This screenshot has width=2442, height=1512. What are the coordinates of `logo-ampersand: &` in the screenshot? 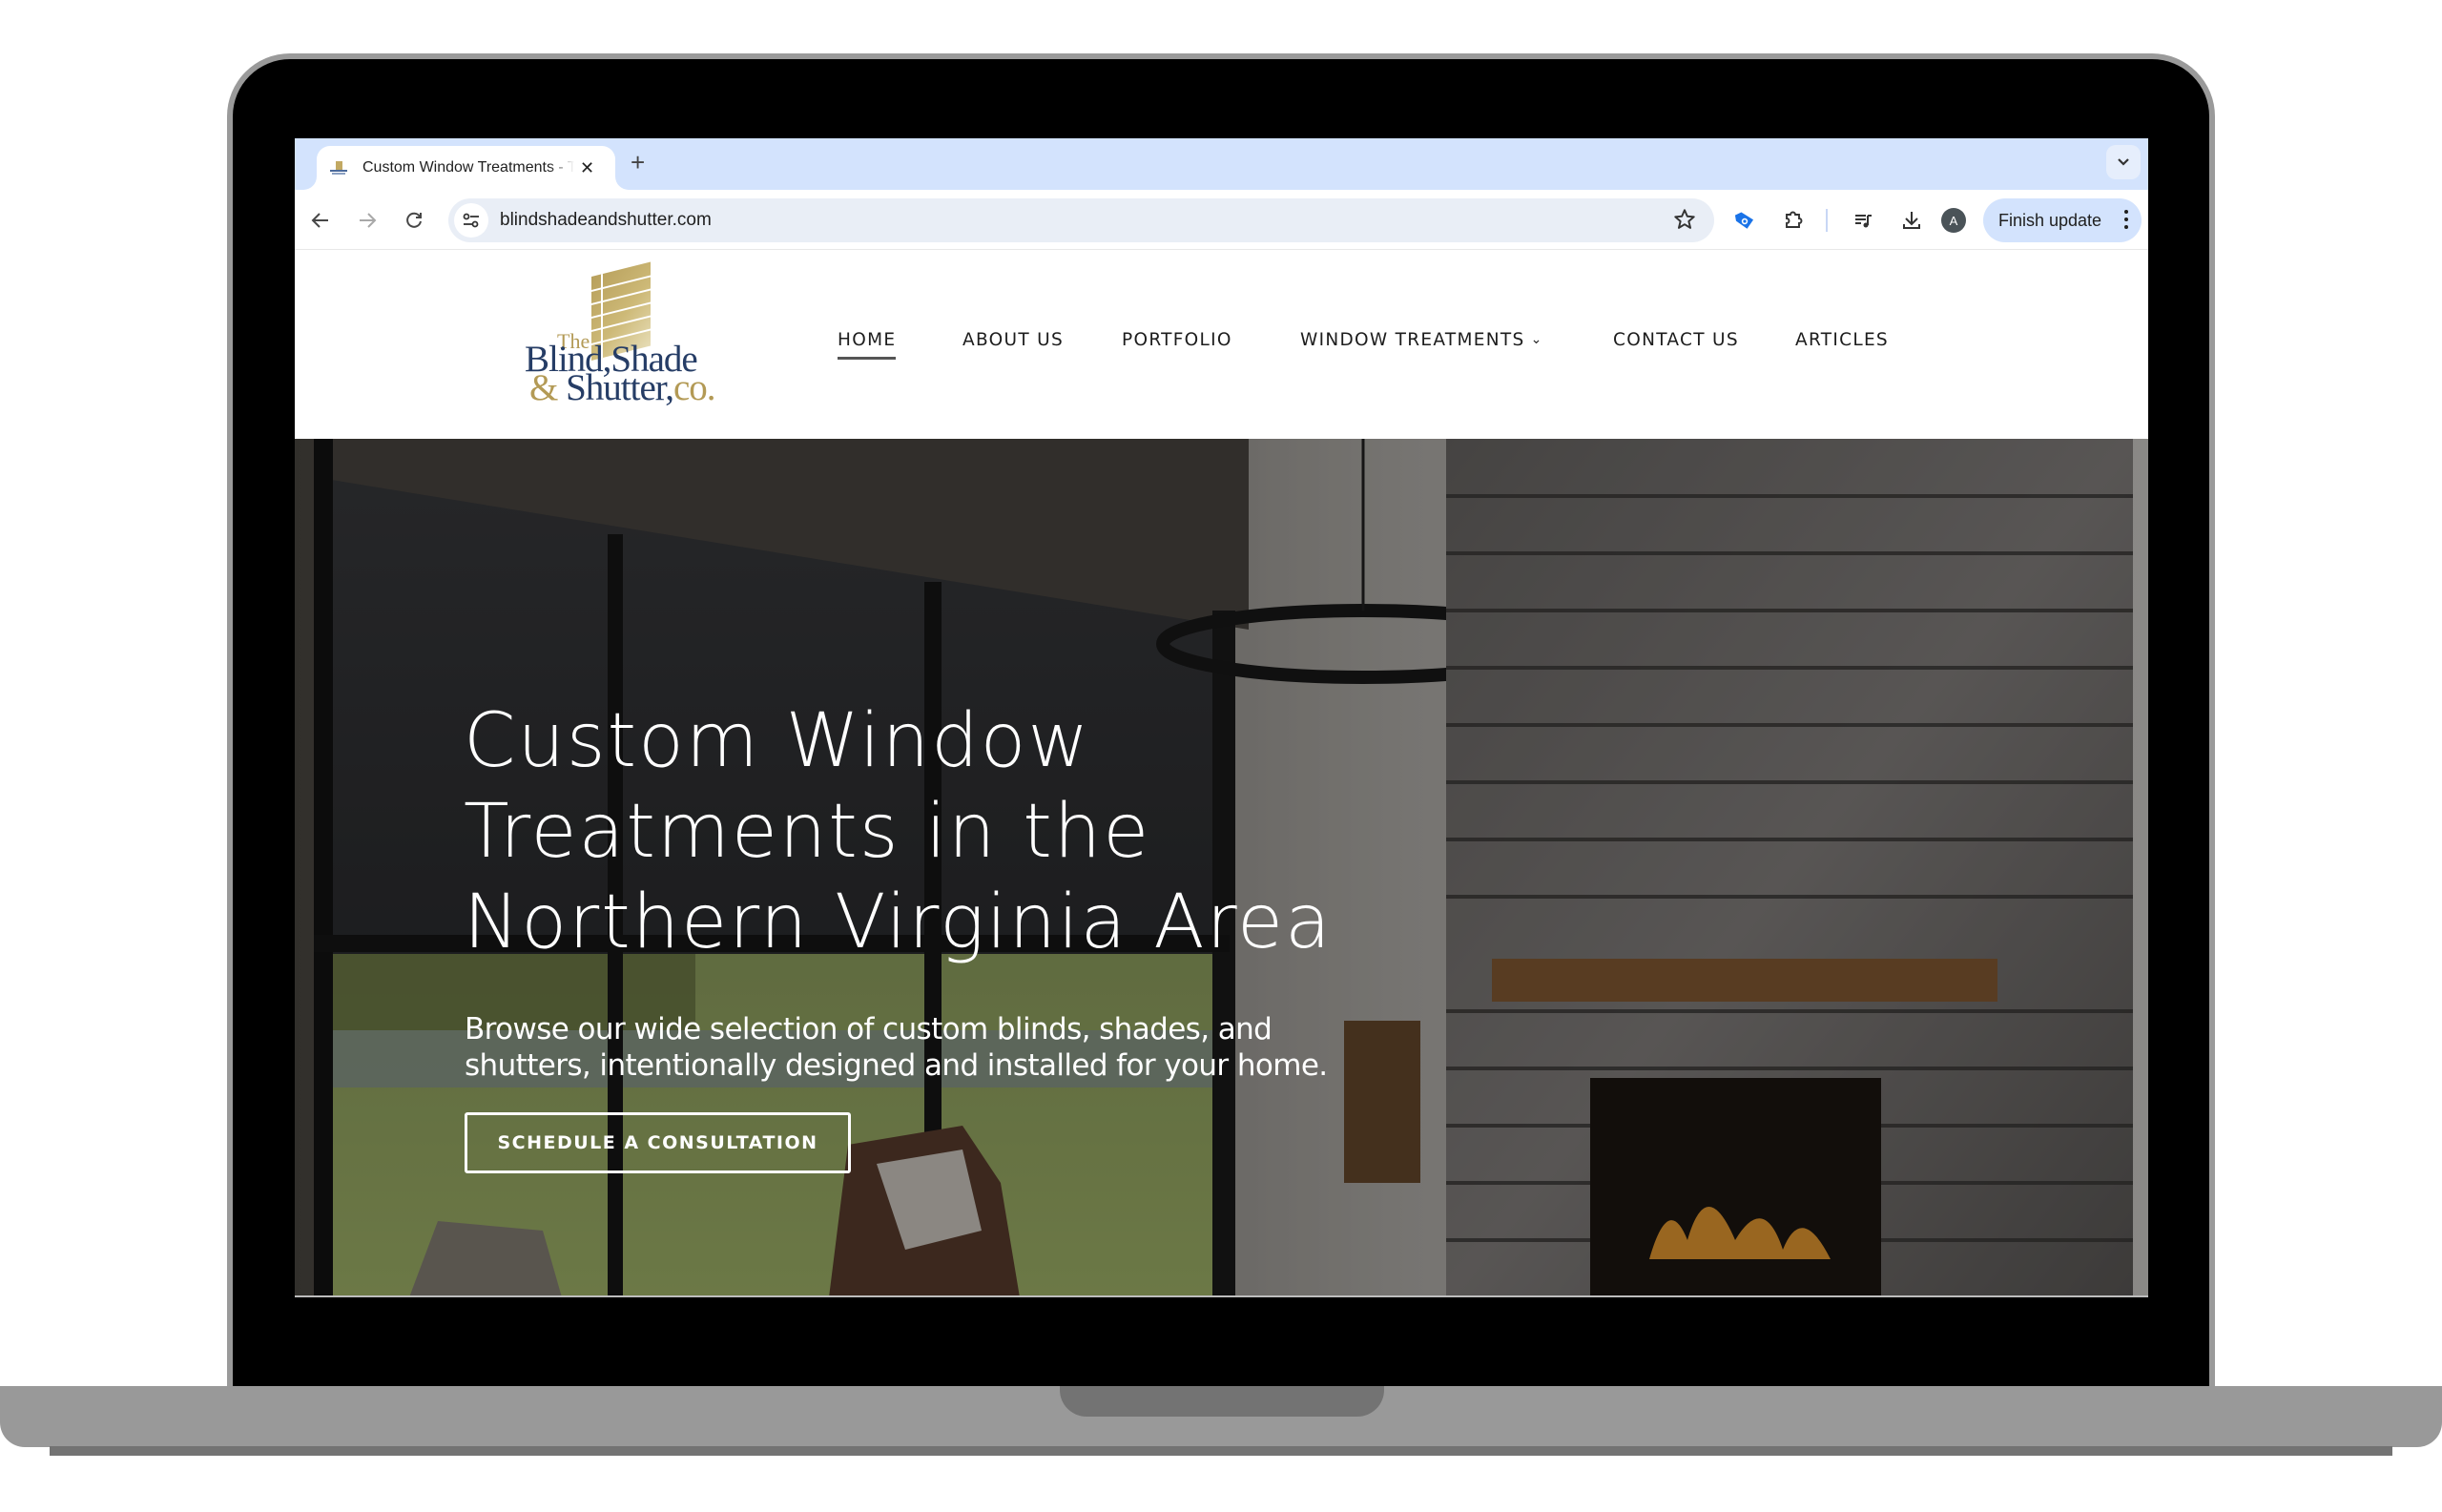 It's located at (543, 387).